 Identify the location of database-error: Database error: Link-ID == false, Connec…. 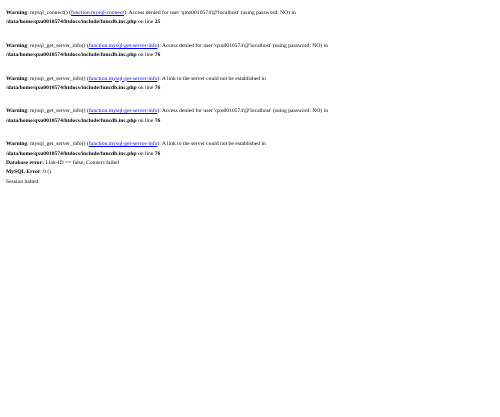
(250, 163).